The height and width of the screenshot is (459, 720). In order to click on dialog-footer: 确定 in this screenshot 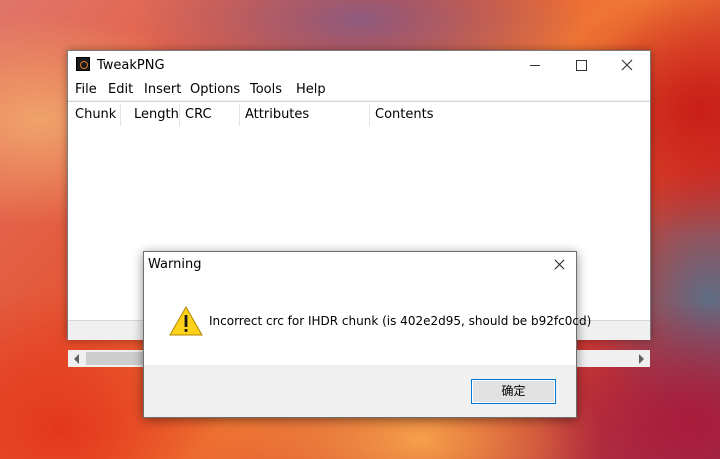, I will do `click(360, 391)`.